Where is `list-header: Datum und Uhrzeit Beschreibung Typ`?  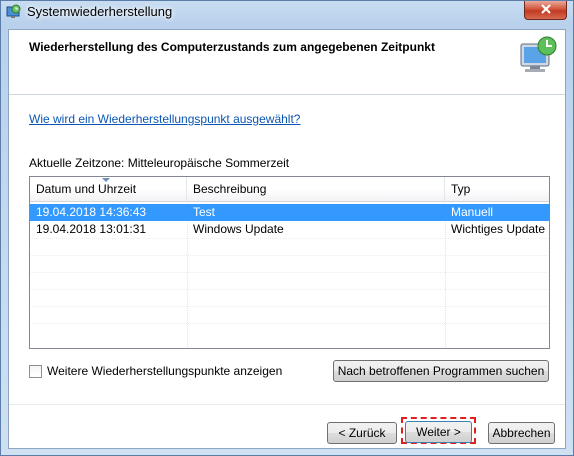
list-header: Datum und Uhrzeit Beschreibung Typ is located at coordinates (289, 189).